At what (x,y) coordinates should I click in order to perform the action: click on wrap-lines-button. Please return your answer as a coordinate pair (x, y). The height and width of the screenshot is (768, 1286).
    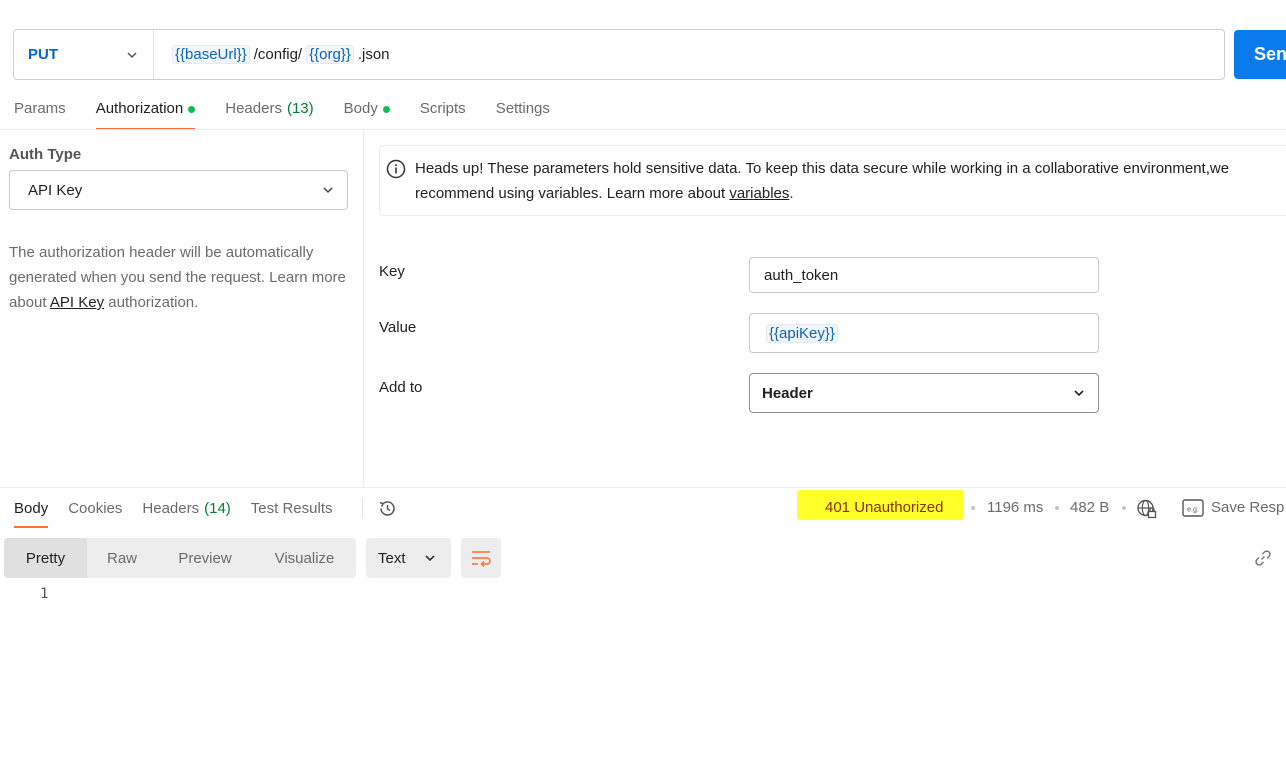
    Looking at the image, I should click on (481, 558).